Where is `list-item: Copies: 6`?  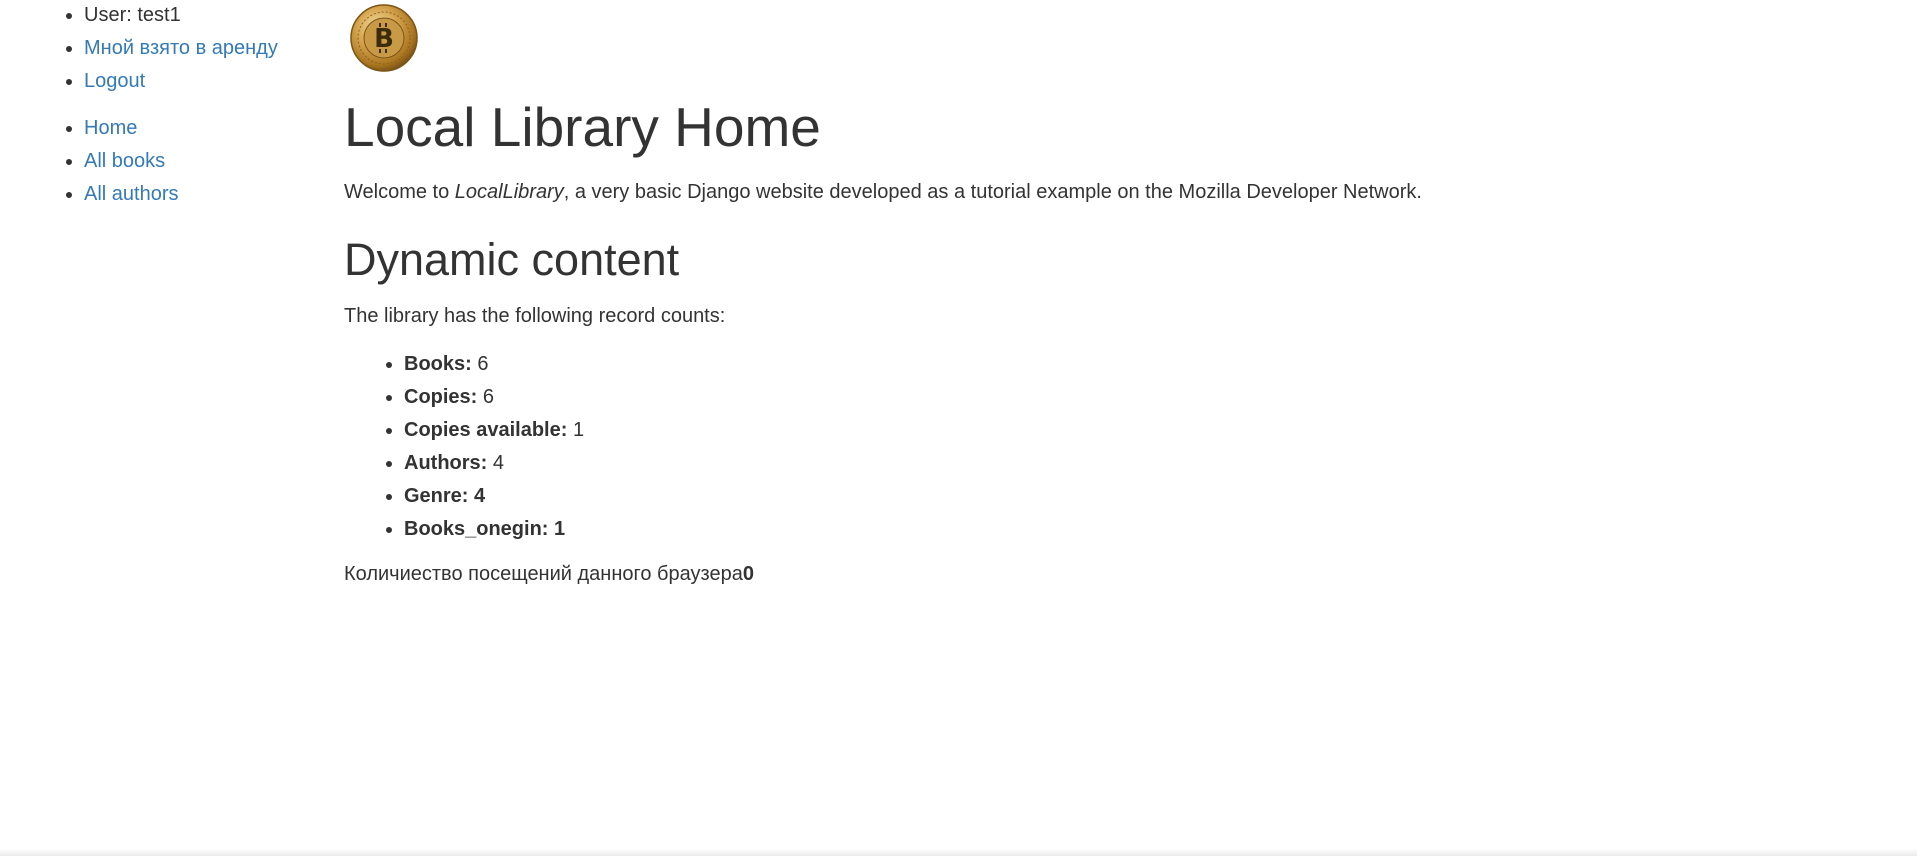 list-item: Copies: 6 is located at coordinates (494, 397).